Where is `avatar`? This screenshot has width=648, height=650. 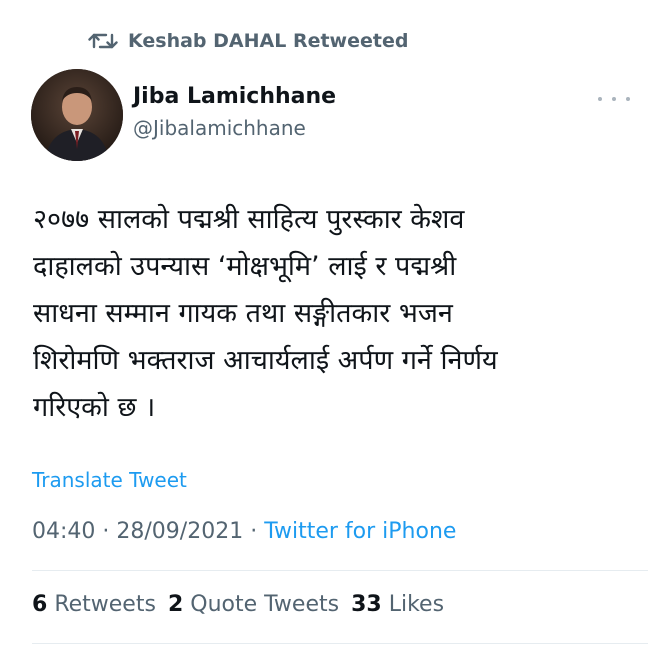 avatar is located at coordinates (77, 115).